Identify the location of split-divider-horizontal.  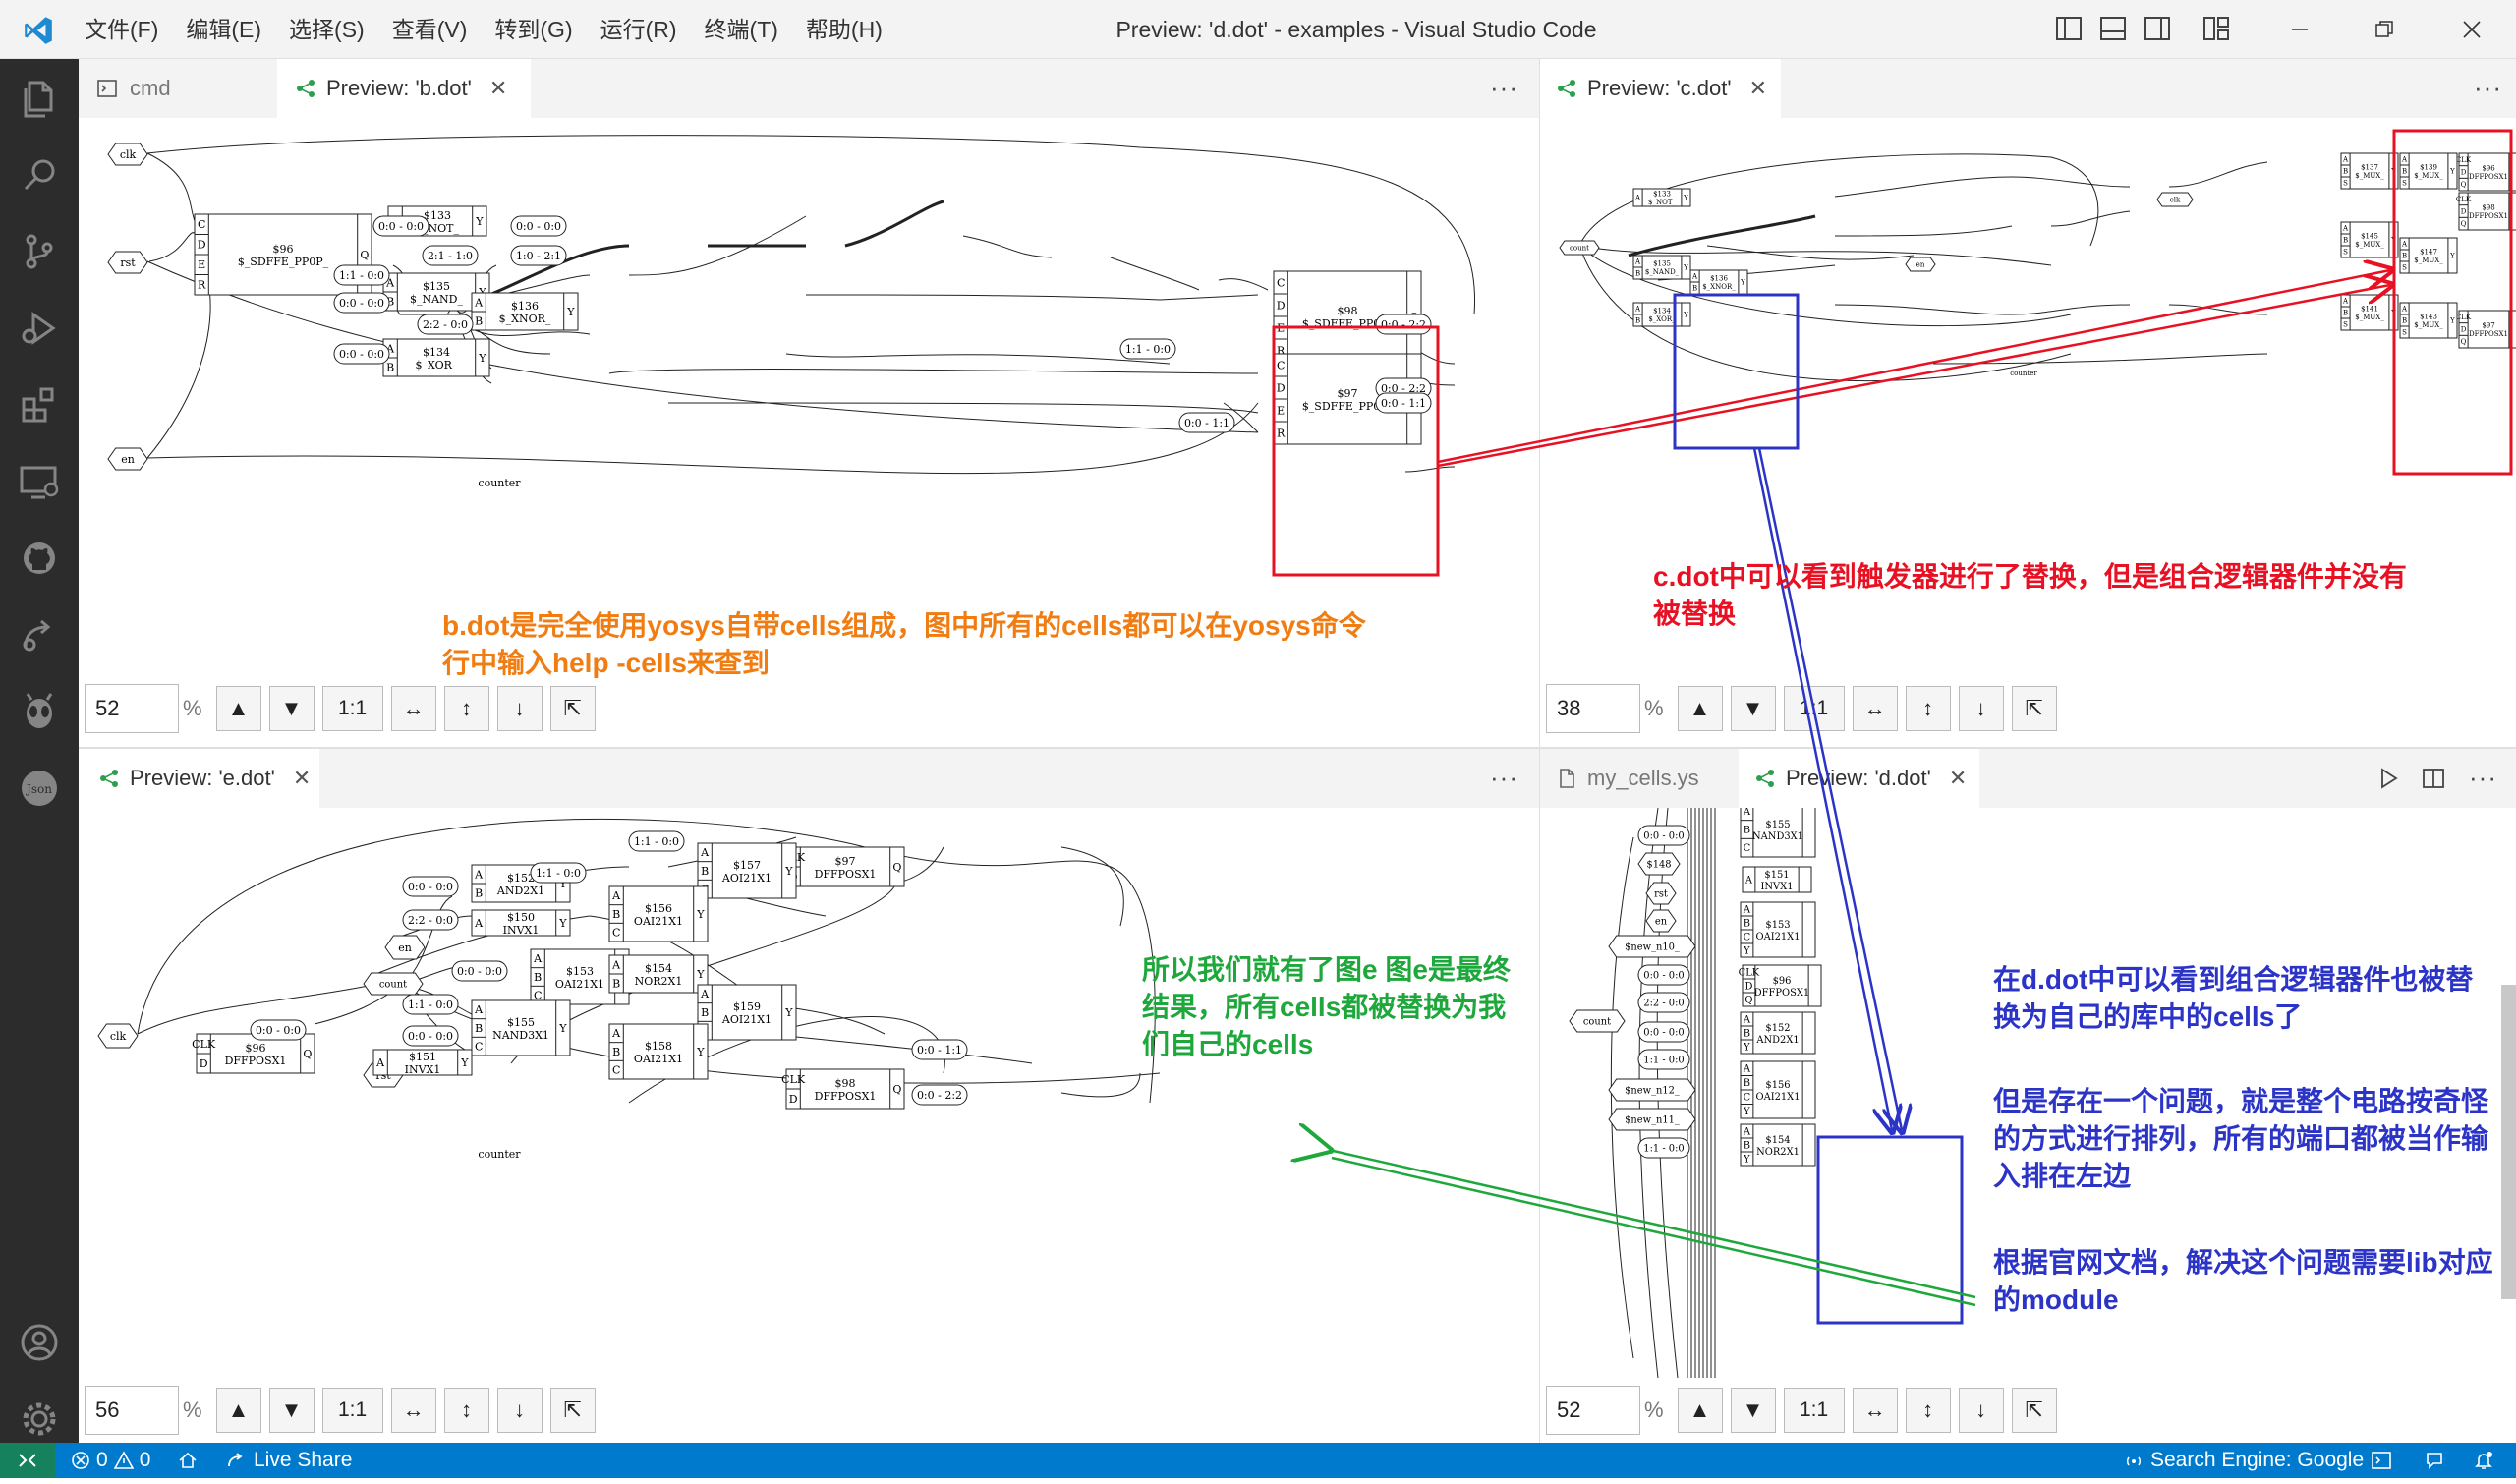
(1297, 748).